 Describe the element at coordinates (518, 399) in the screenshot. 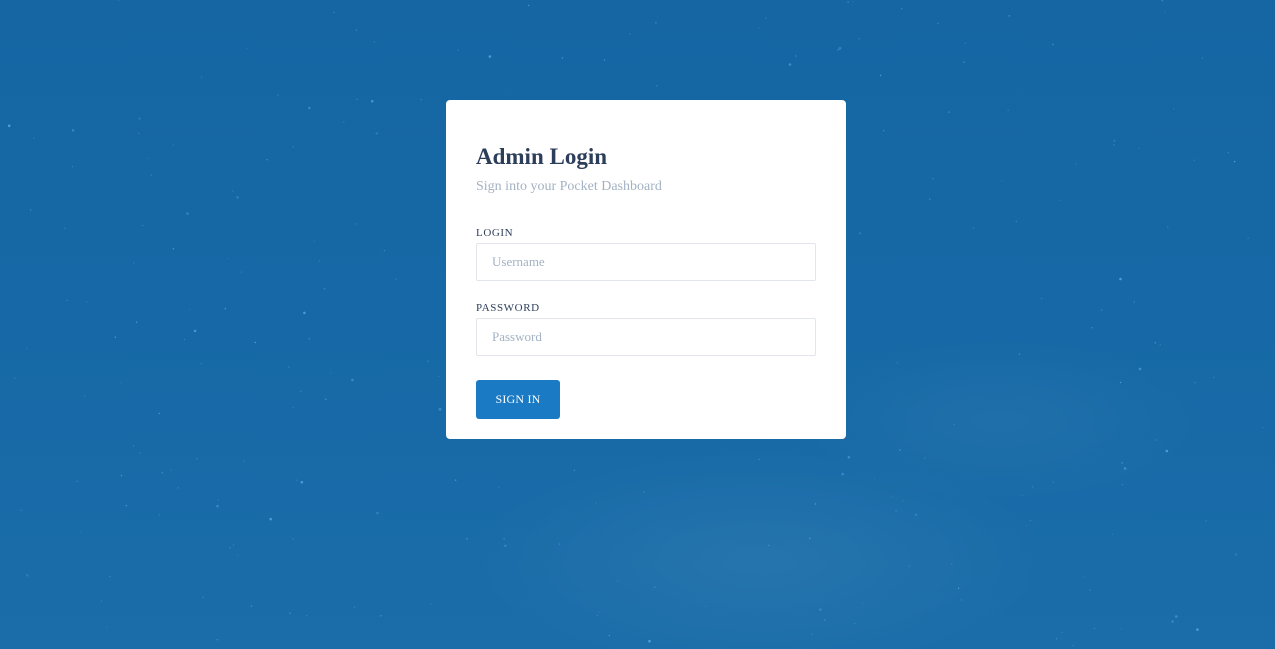

I see `sign-in-button: SIGN IN` at that location.